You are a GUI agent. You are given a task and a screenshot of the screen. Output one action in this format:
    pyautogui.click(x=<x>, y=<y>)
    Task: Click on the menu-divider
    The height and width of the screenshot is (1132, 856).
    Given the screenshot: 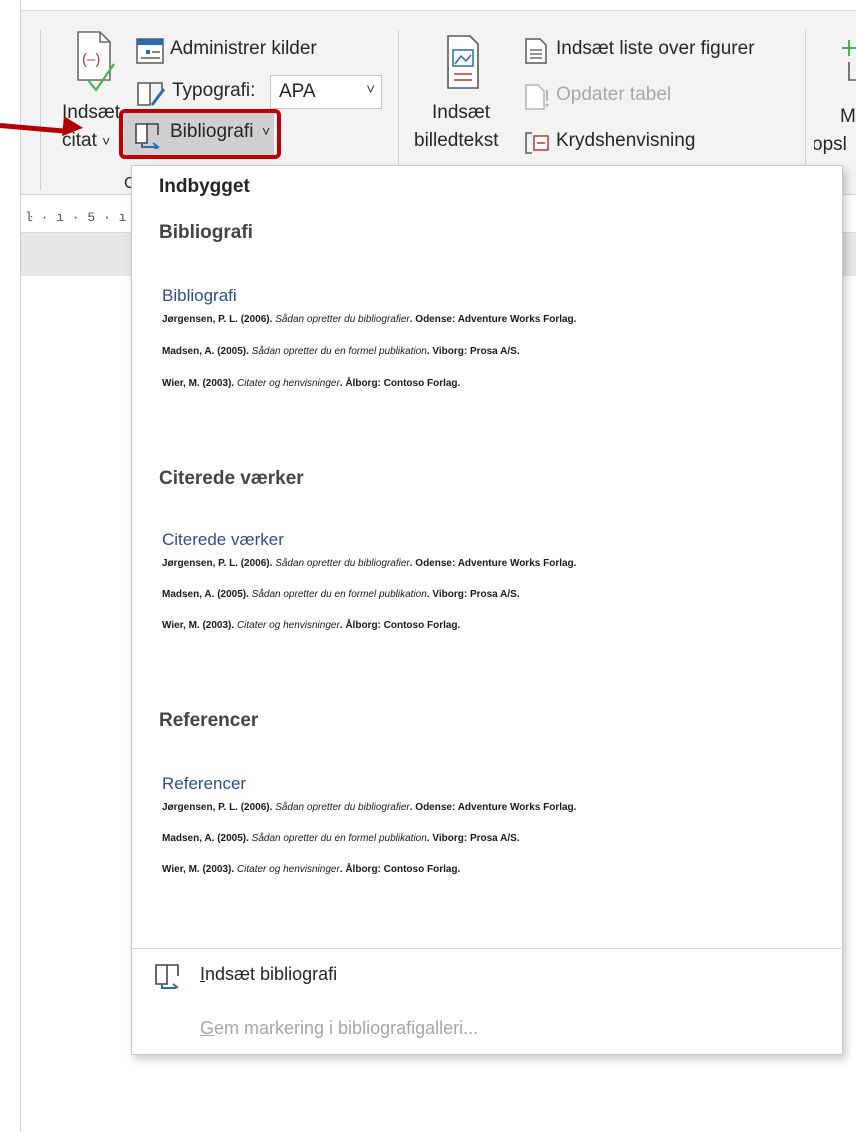 What is the action you would take?
    pyautogui.click(x=487, y=948)
    